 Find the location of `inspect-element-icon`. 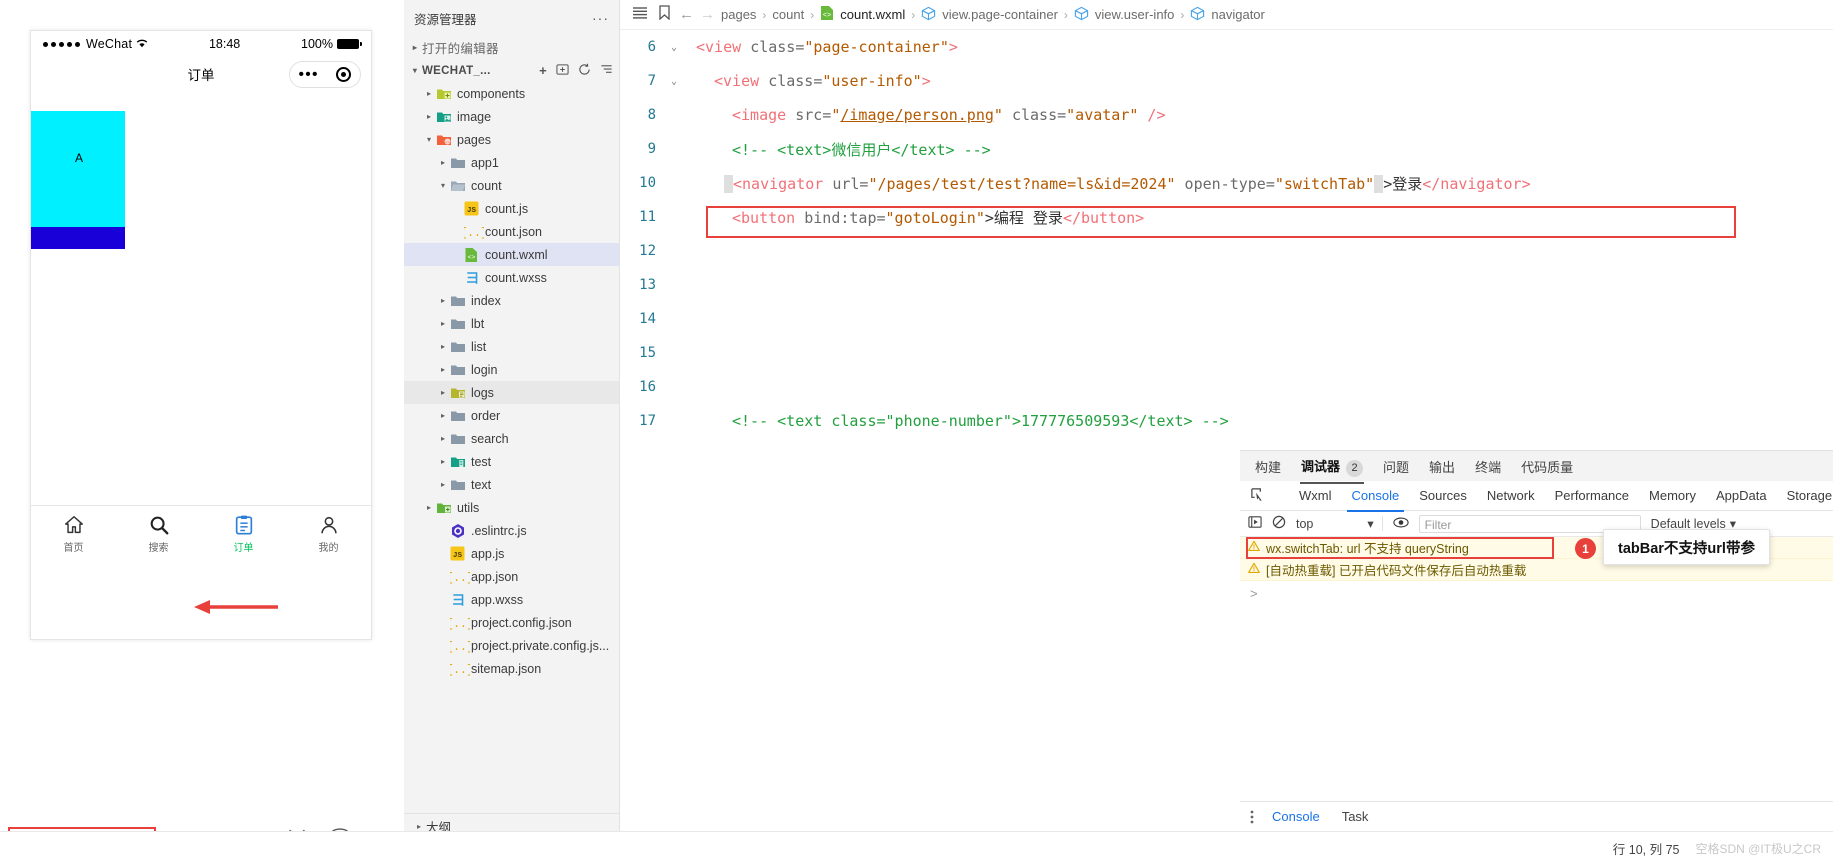

inspect-element-icon is located at coordinates (1257, 496).